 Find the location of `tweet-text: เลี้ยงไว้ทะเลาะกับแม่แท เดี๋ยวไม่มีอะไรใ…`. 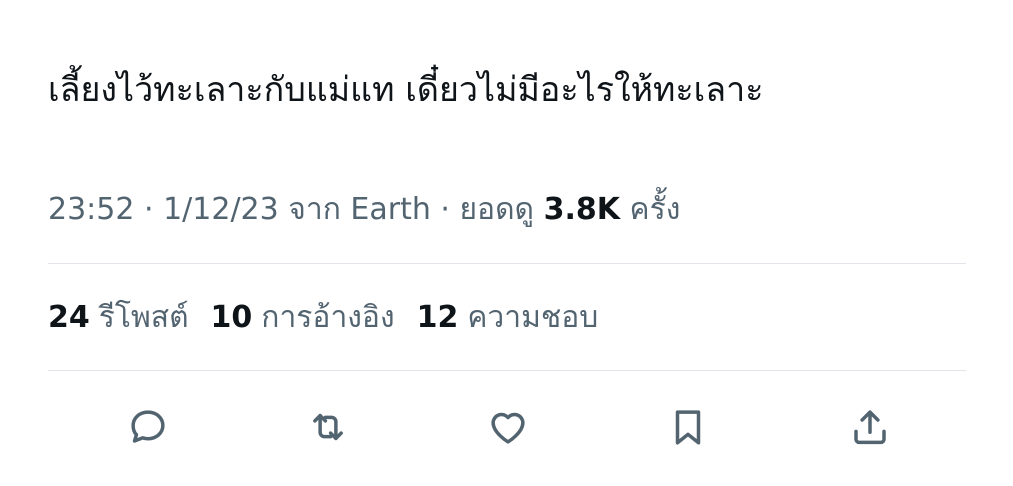

tweet-text: เลี้ยงไว้ทะเลาะกับแม่แท เดี๋ยวไม่มีอะไรใ… is located at coordinates (406, 90).